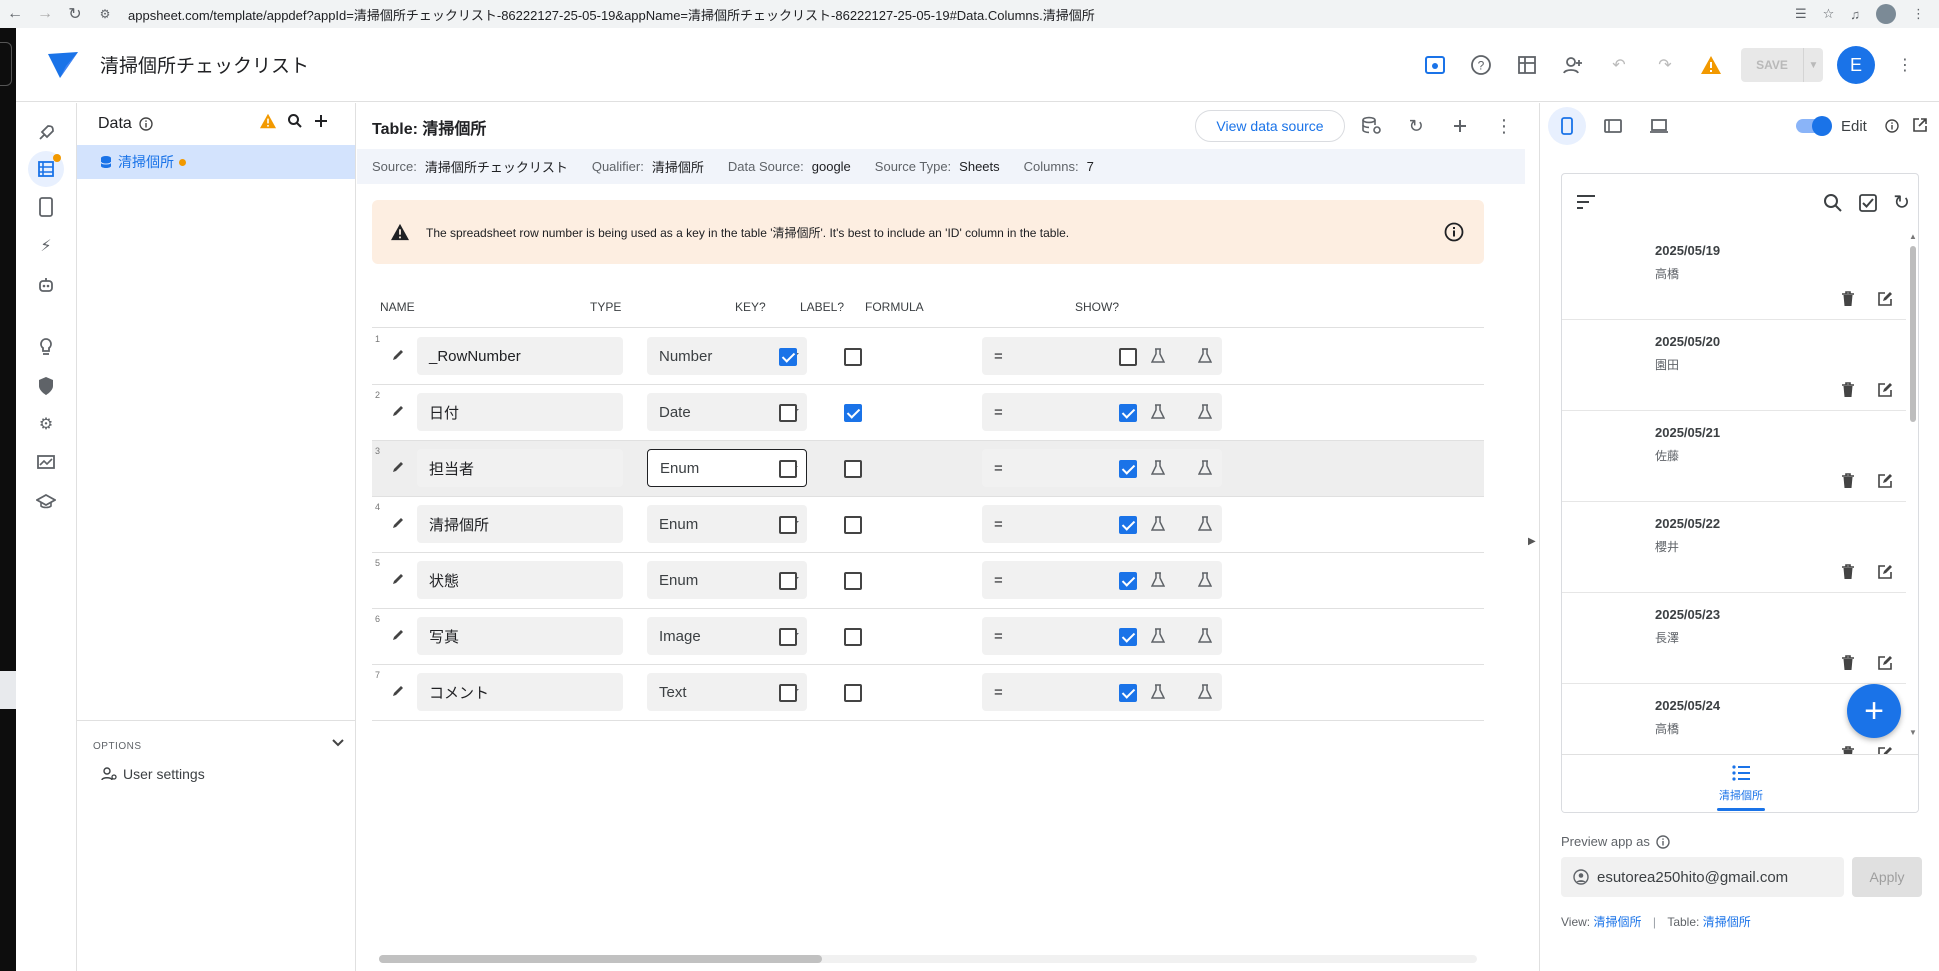  Describe the element at coordinates (1727, 922) in the screenshot. I see `table-link: 清掃個所` at that location.